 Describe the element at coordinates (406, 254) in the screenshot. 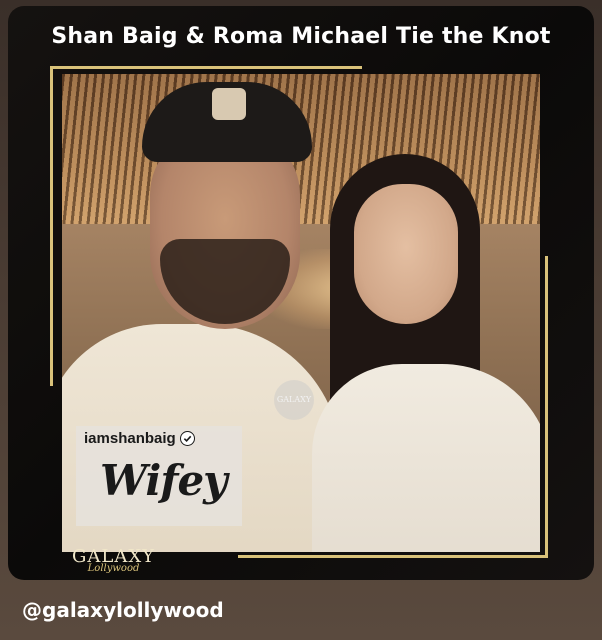

I see `bride-face` at that location.